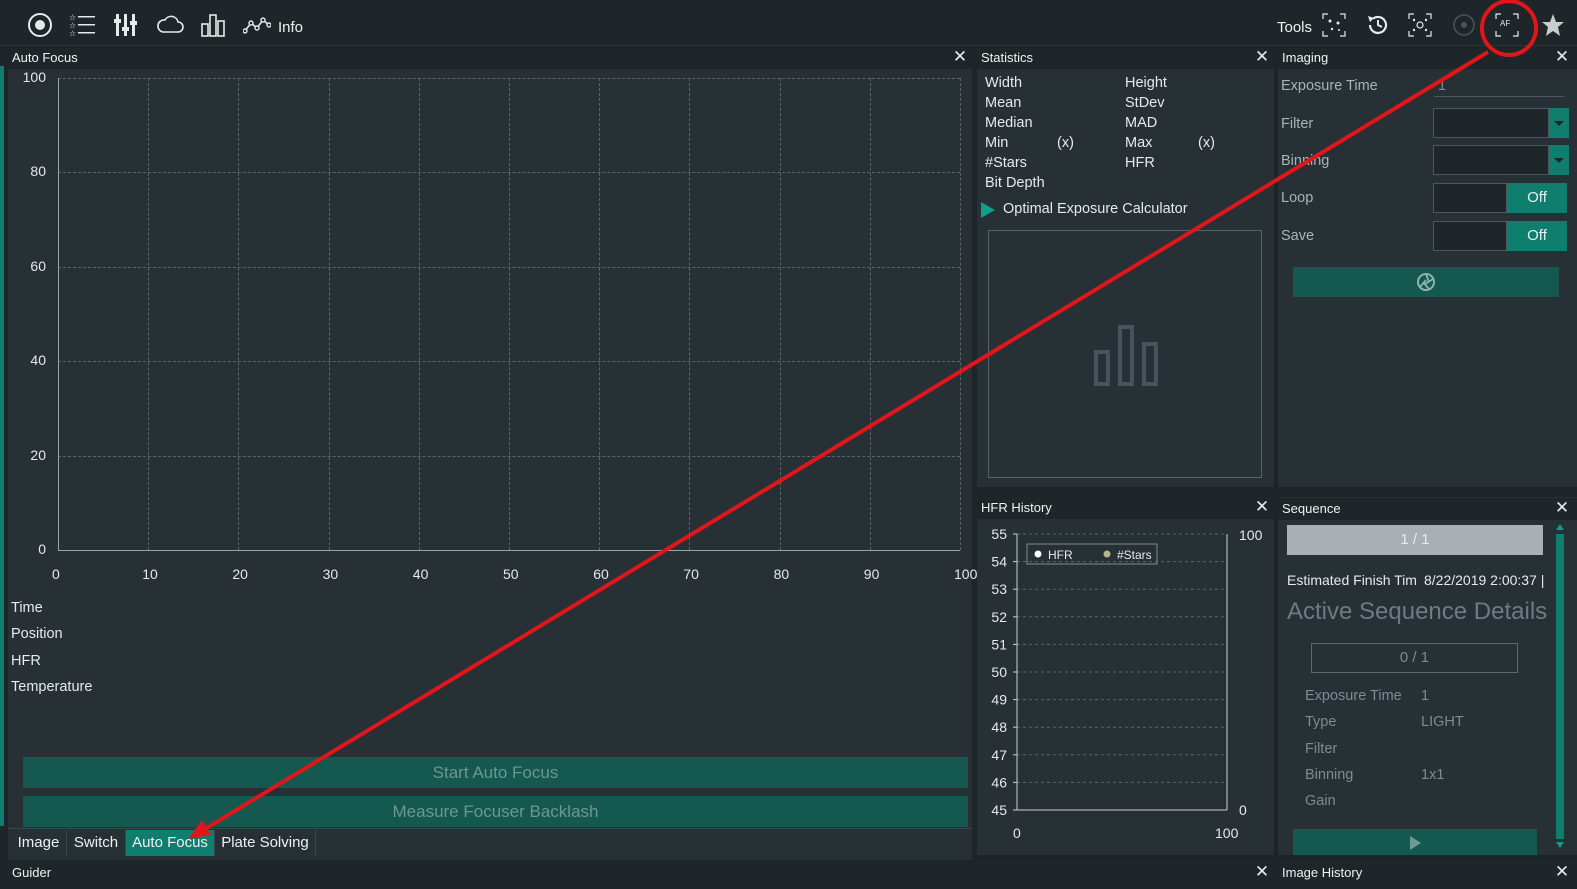 This screenshot has width=1577, height=889. I want to click on annotation-arrowhead, so click(199, 829).